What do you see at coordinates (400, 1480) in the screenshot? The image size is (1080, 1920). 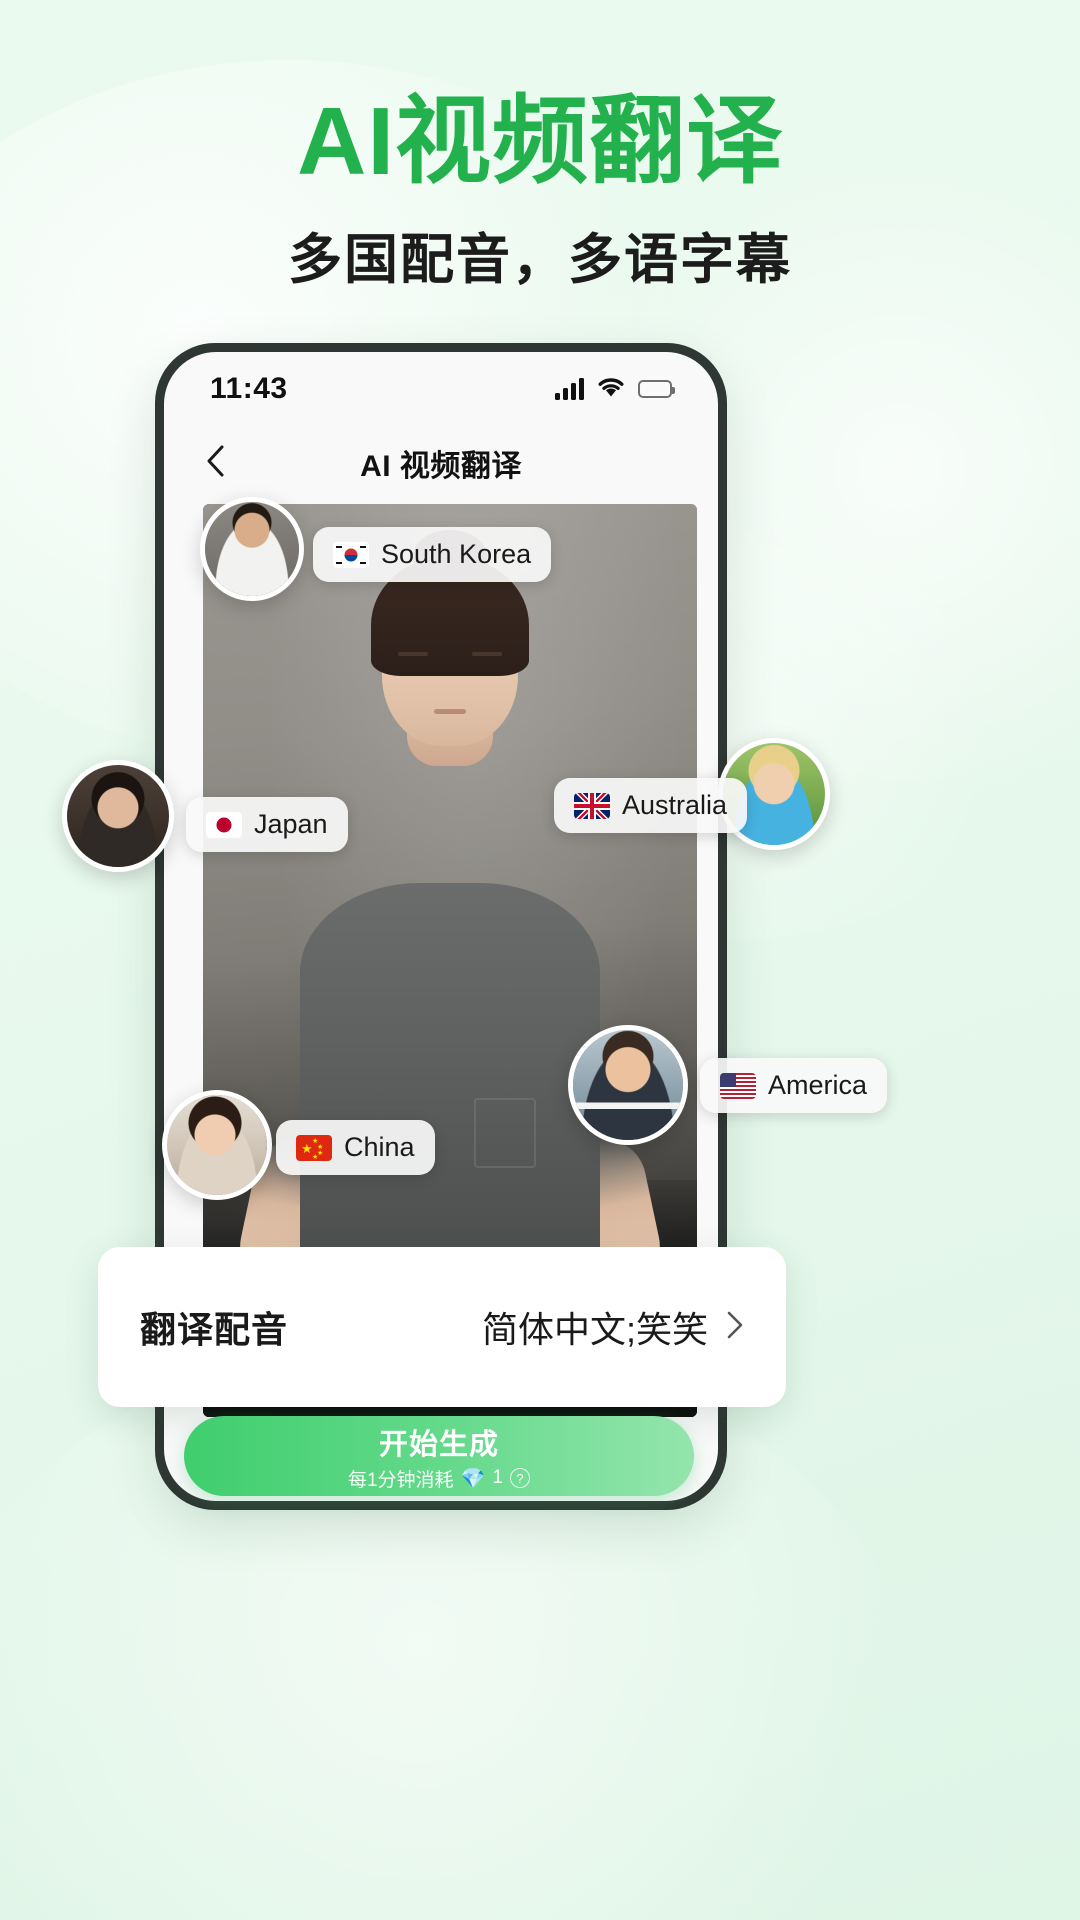 I see `generate-cost-prefix: 每1分钟消耗` at bounding box center [400, 1480].